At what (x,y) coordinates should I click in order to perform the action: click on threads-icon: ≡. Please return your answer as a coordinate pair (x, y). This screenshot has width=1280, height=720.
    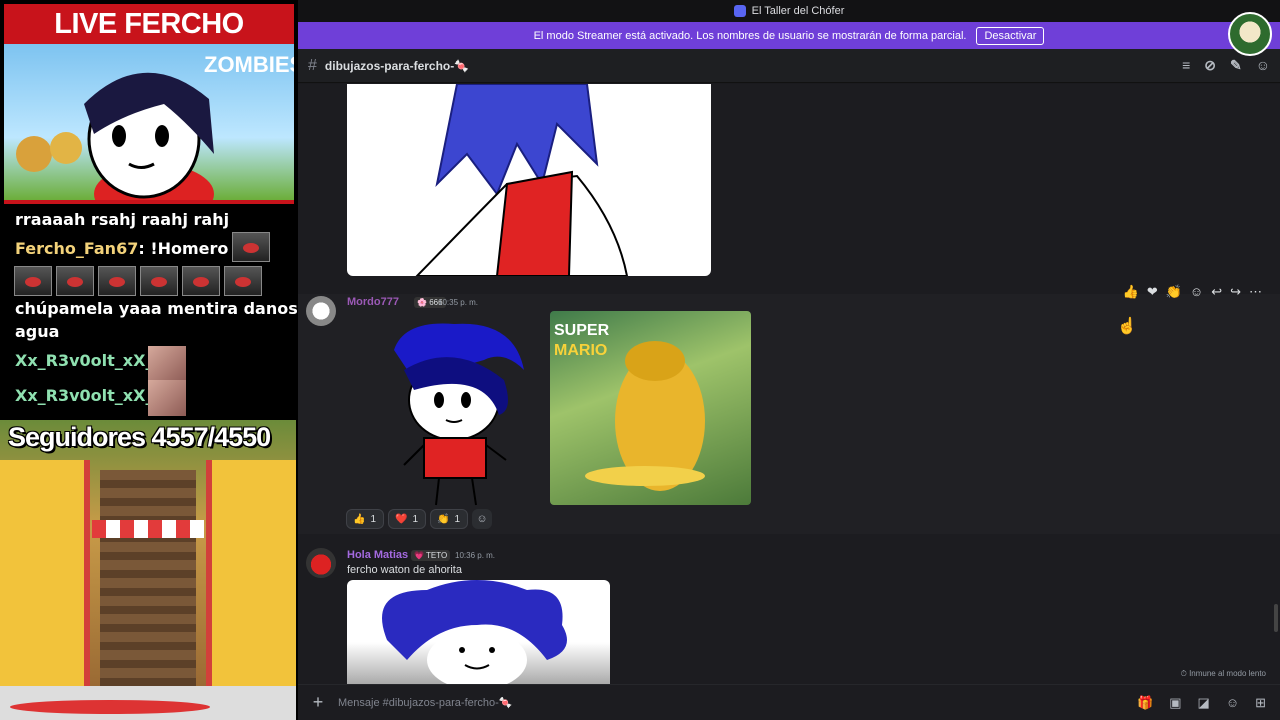
    Looking at the image, I should click on (1186, 65).